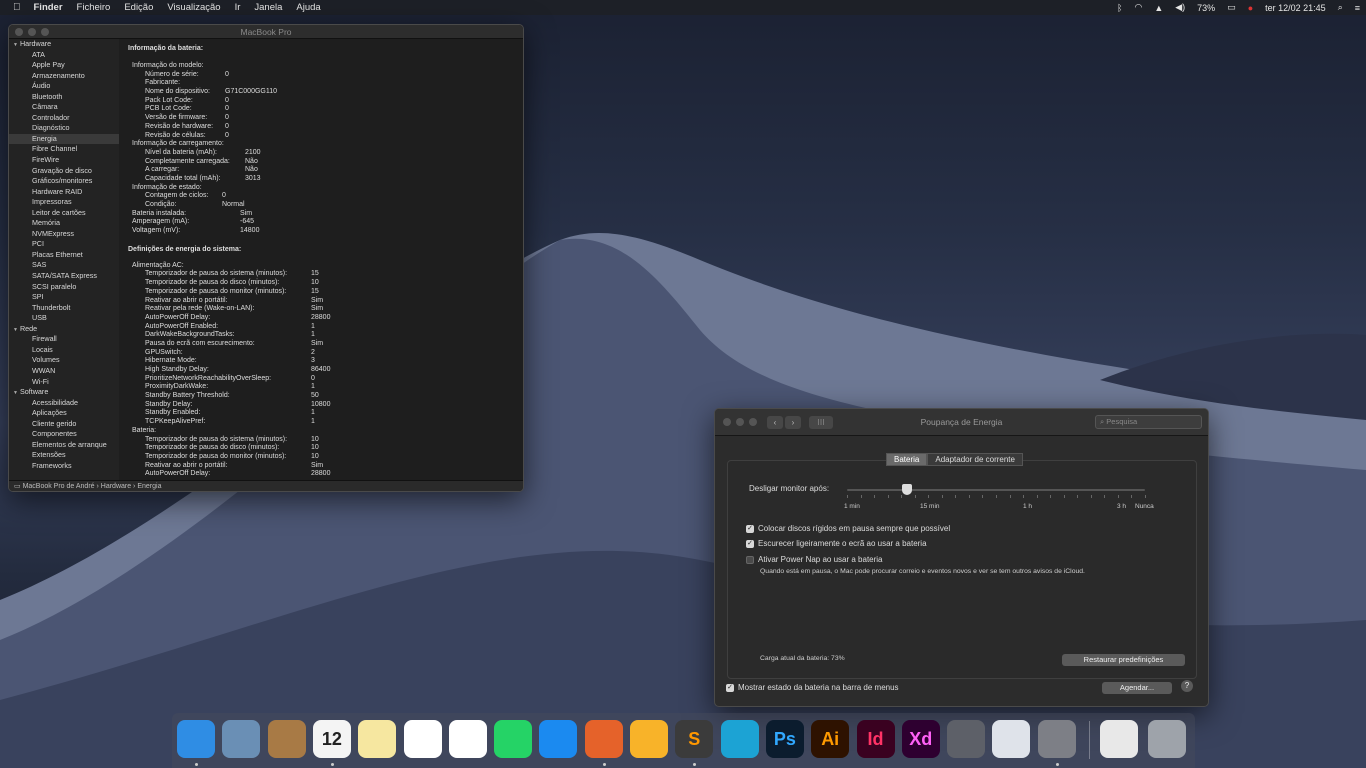 The image size is (1366, 768). What do you see at coordinates (196, 739) in the screenshot?
I see `finder-icon` at bounding box center [196, 739].